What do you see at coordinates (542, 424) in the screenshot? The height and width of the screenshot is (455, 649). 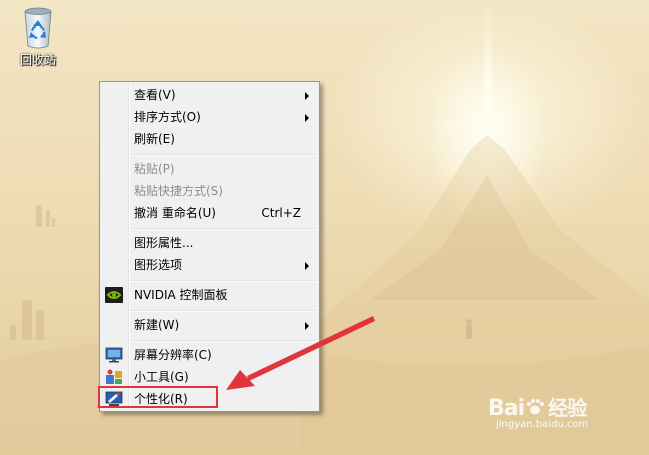 I see `watermark-url: jingyan.baidu.com` at bounding box center [542, 424].